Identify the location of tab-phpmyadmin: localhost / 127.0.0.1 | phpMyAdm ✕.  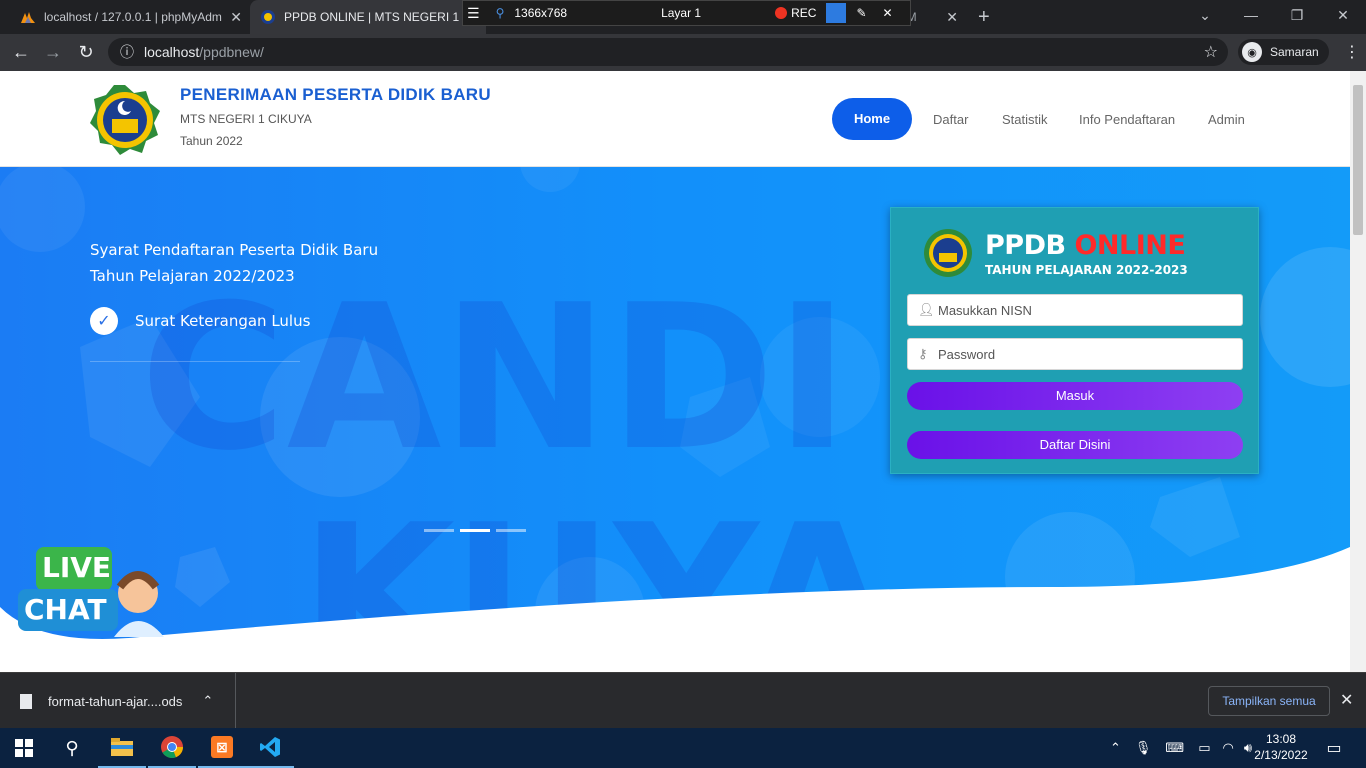
(125, 17).